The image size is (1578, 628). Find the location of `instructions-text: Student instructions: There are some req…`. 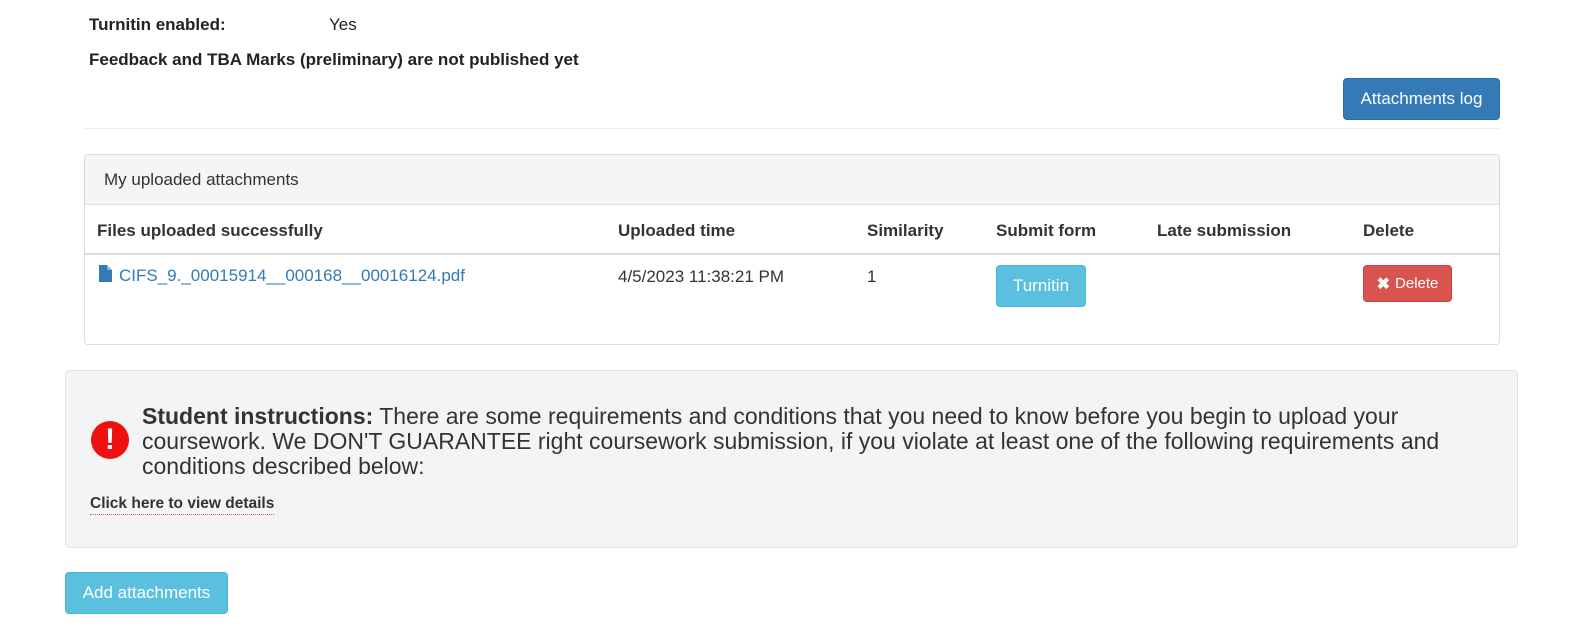

instructions-text: Student instructions: There are some req… is located at coordinates (827, 441).